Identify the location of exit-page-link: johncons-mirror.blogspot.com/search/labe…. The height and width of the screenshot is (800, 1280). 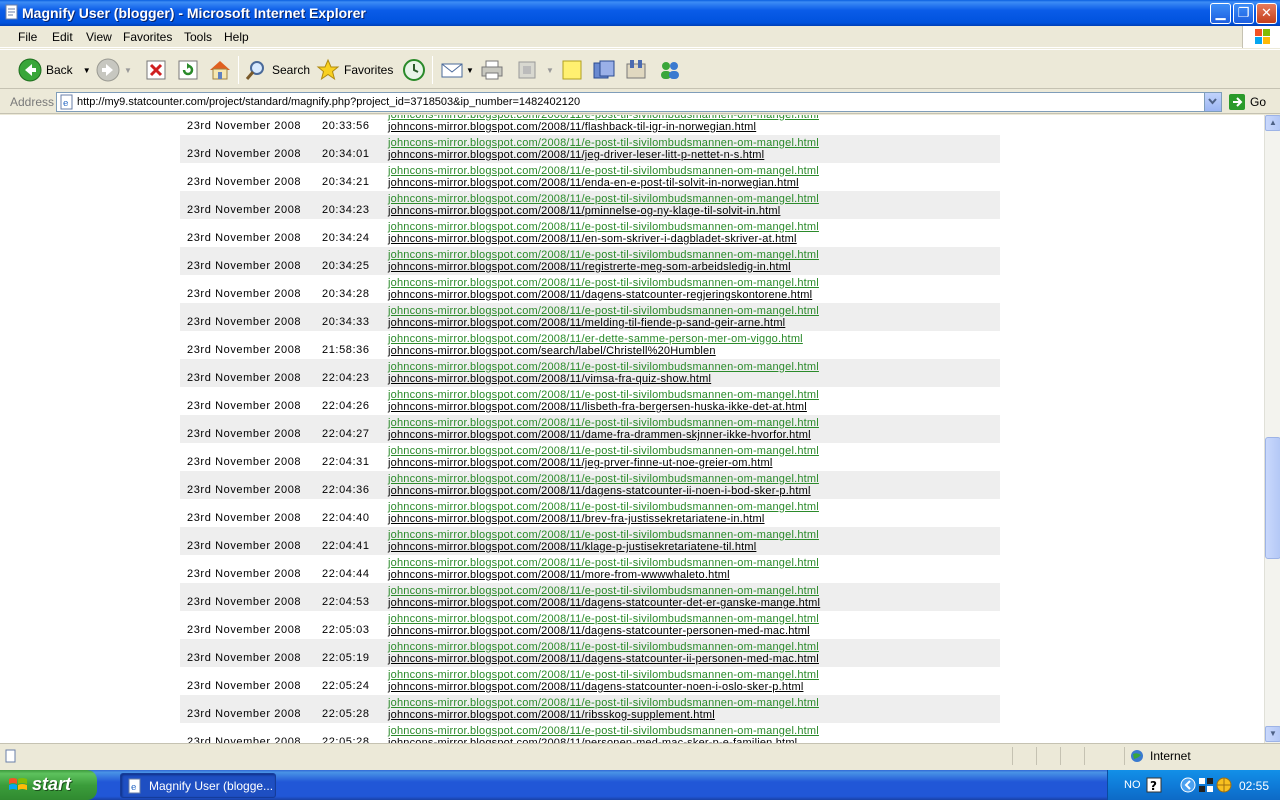
(552, 351).